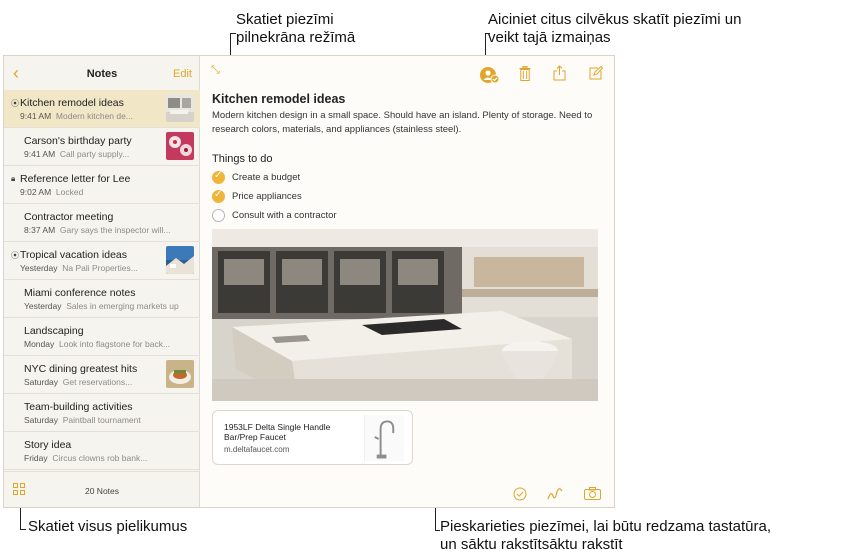 The width and height of the screenshot is (853, 558). Describe the element at coordinates (80, 293) in the screenshot. I see `note-item-title: Miami conference notes` at that location.